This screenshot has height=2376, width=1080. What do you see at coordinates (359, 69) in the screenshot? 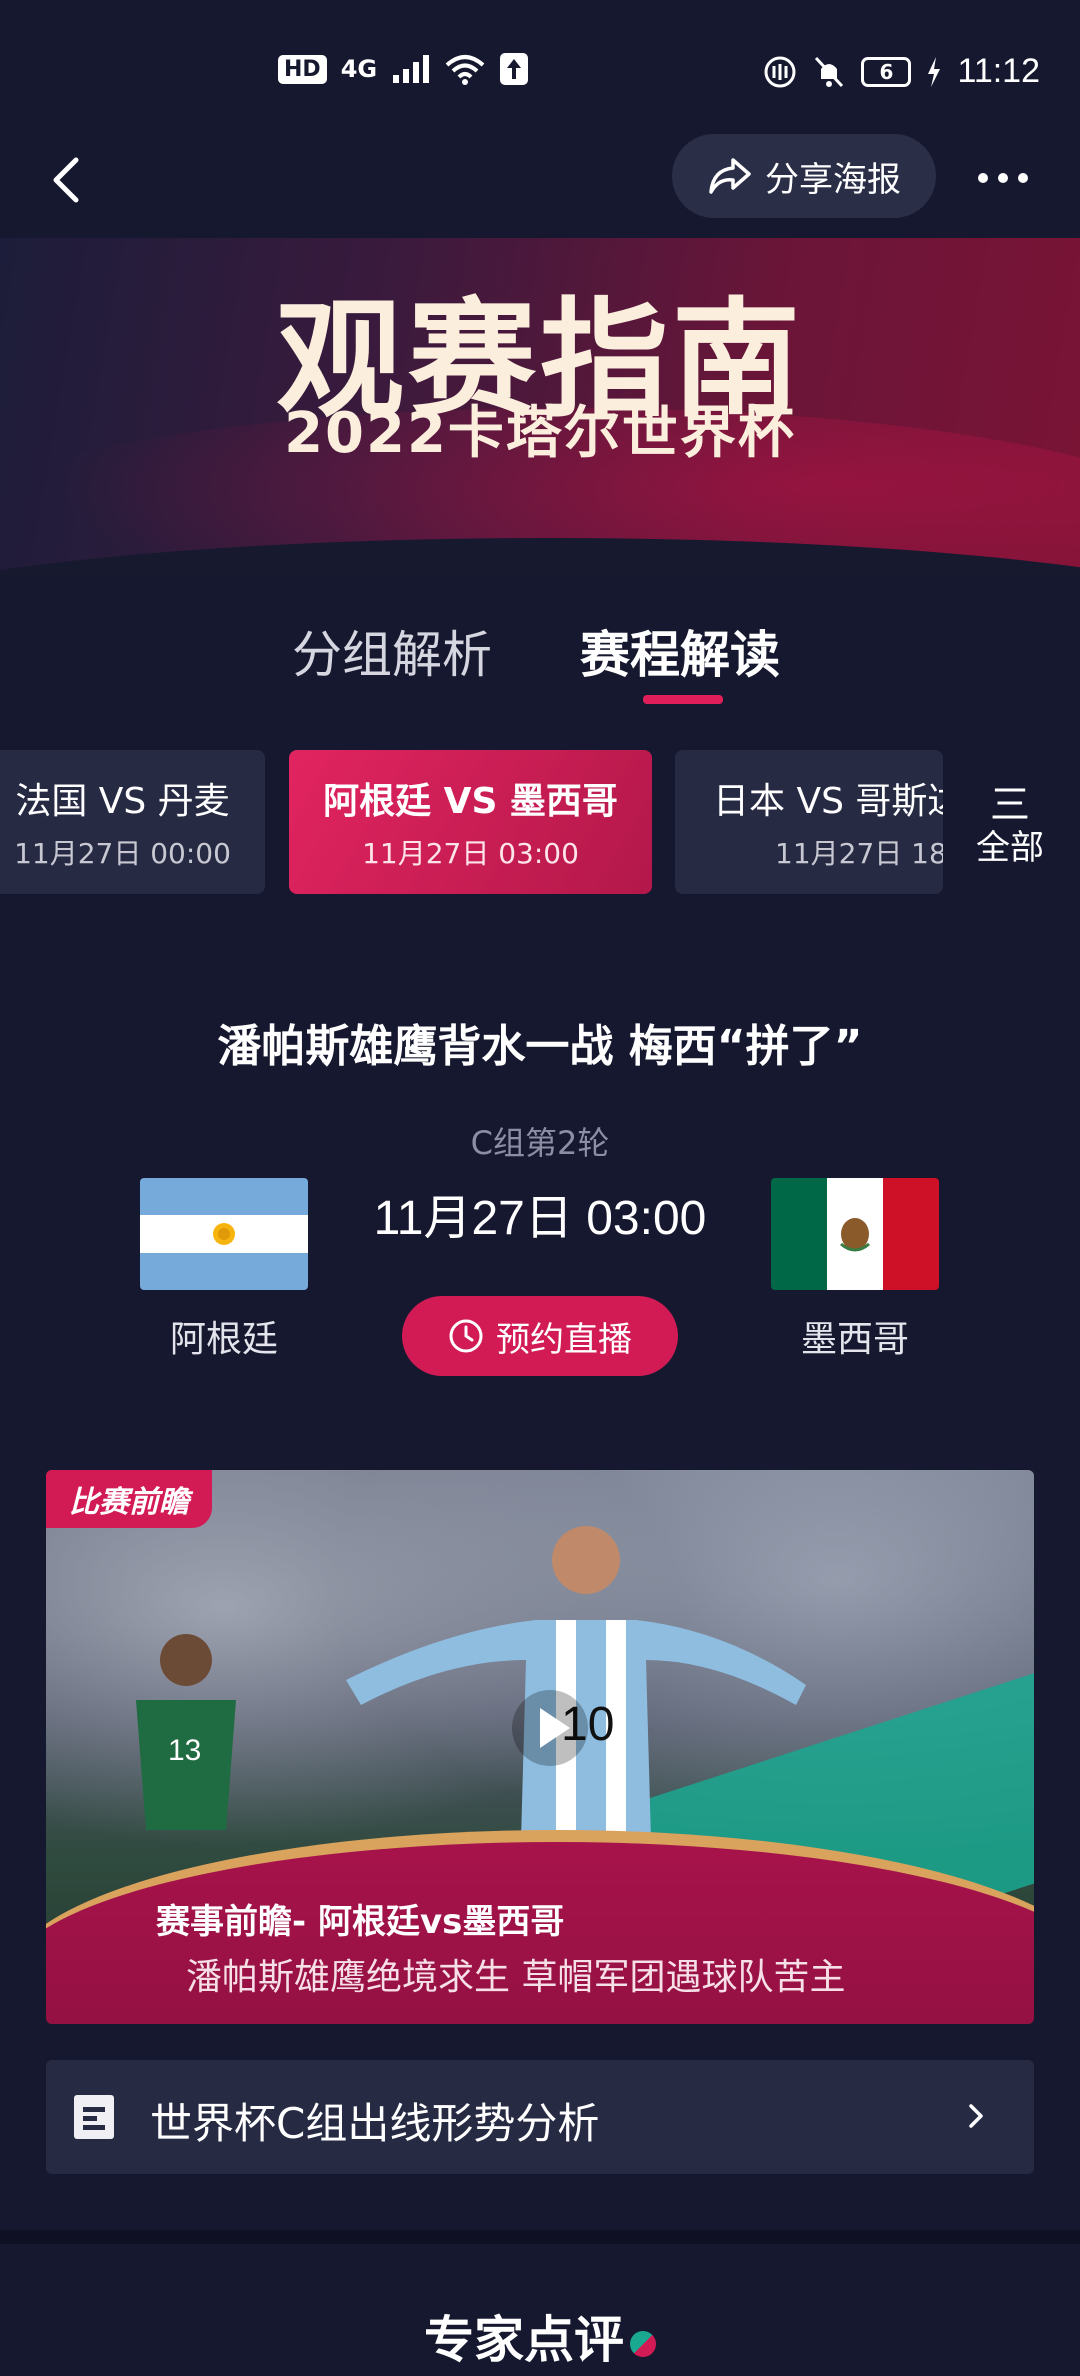
I see `network-label: 4G` at bounding box center [359, 69].